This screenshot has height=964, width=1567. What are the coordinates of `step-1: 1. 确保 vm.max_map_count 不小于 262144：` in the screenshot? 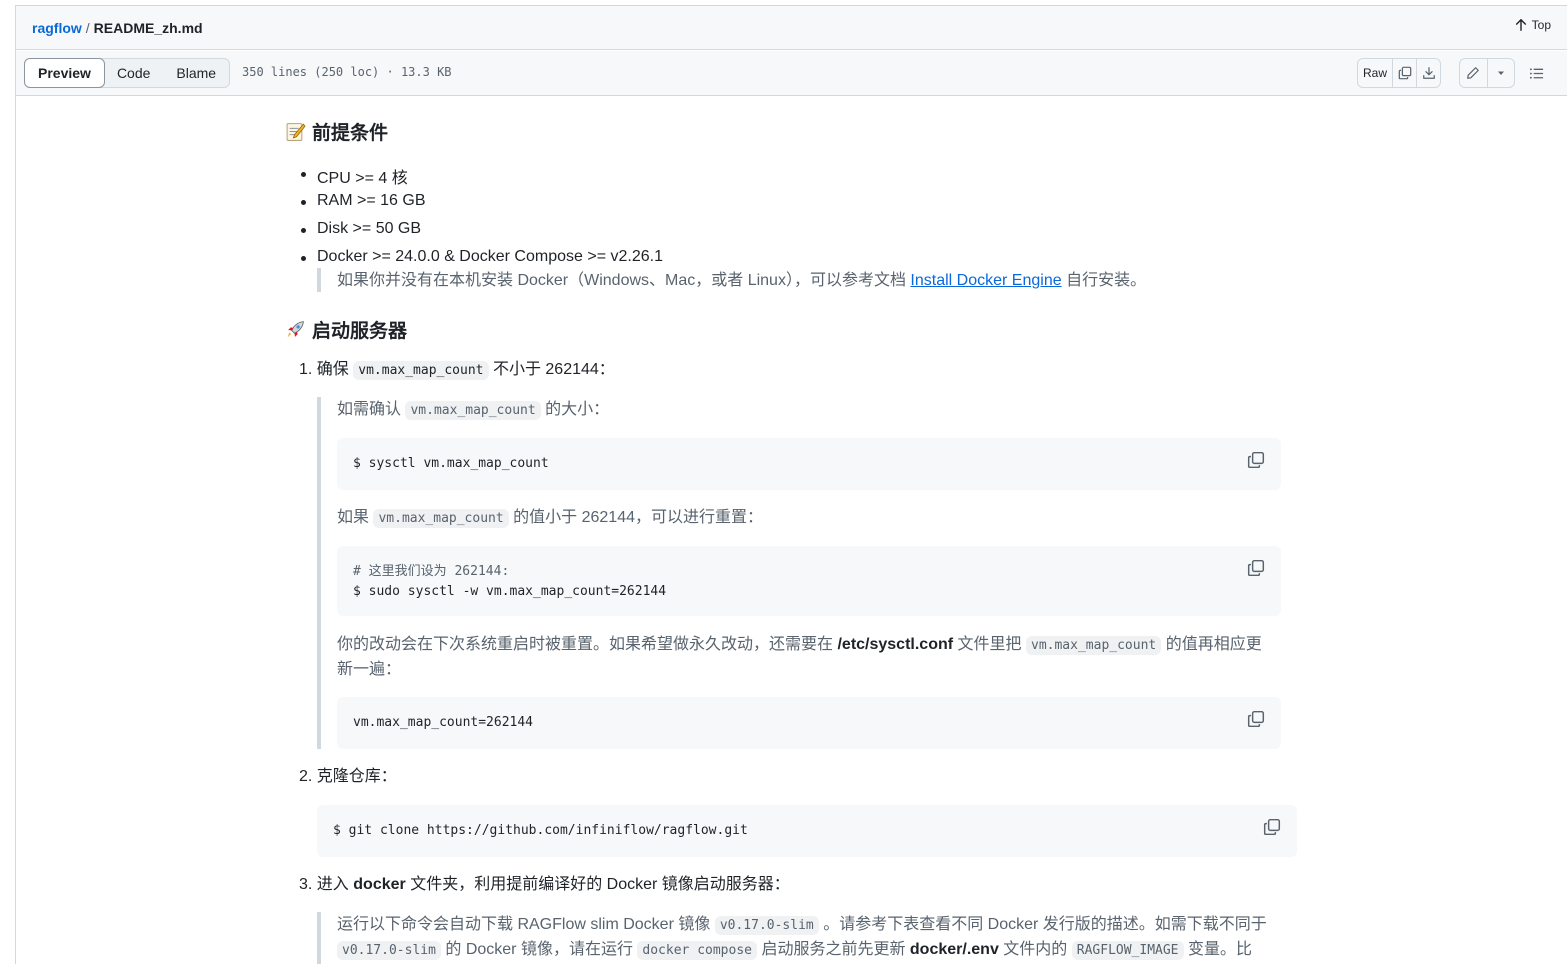 It's located at (457, 370).